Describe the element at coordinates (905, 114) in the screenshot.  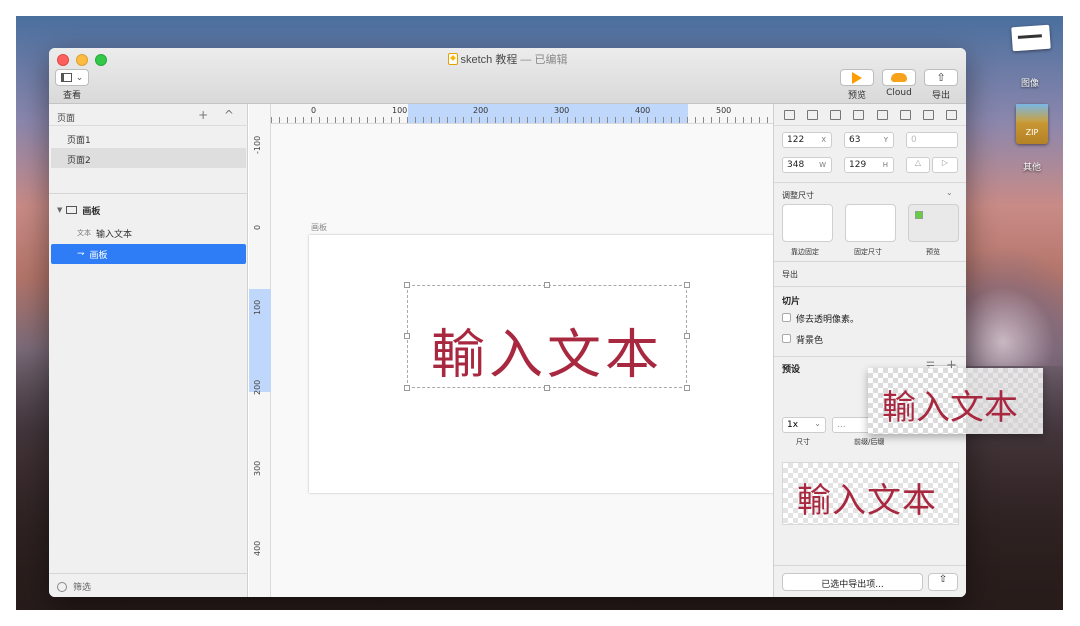
I see `align-top-icon` at that location.